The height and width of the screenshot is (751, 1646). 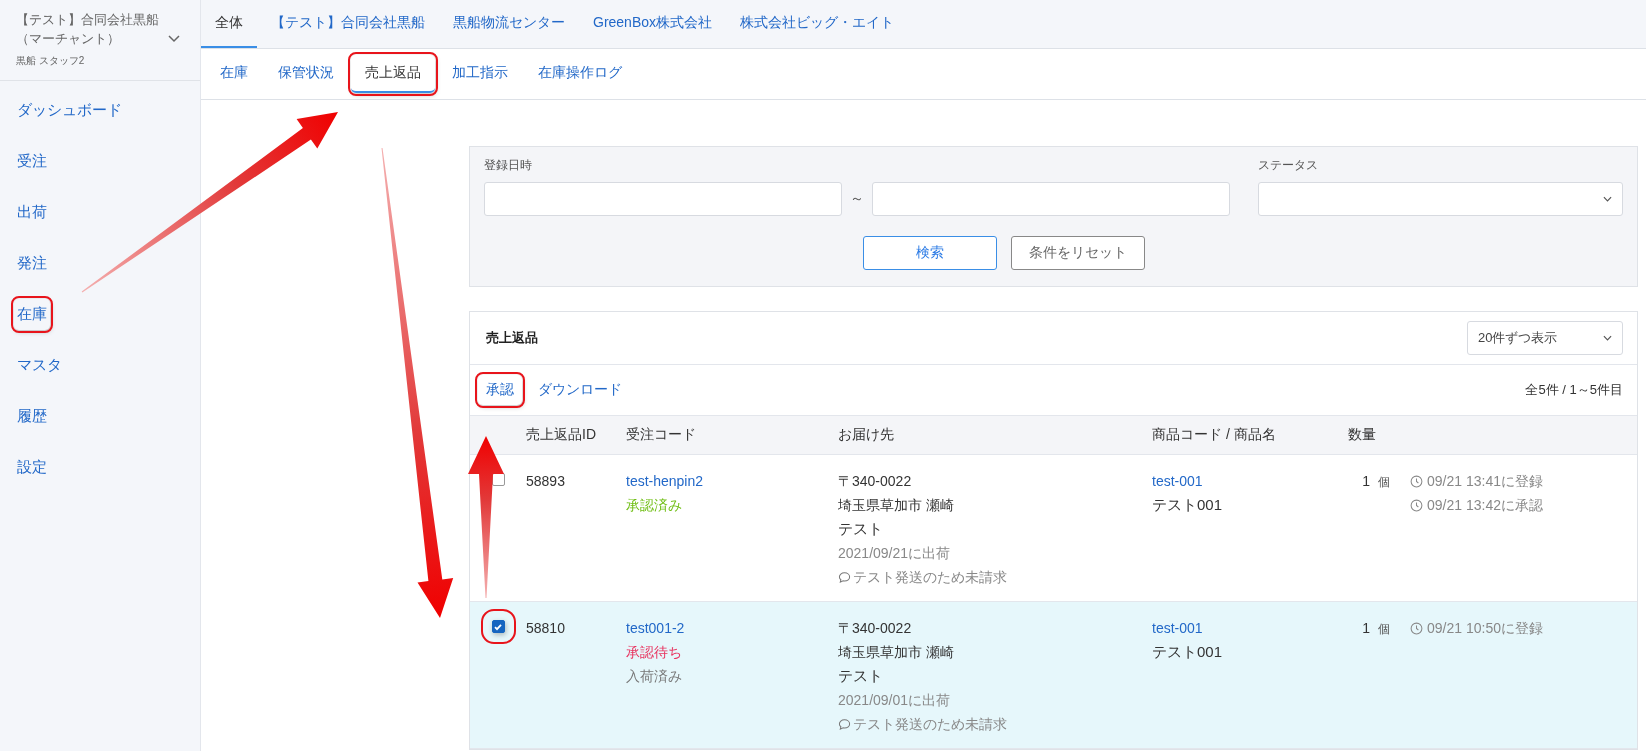 What do you see at coordinates (32, 161) in the screenshot?
I see `sidebar-item: 受注` at bounding box center [32, 161].